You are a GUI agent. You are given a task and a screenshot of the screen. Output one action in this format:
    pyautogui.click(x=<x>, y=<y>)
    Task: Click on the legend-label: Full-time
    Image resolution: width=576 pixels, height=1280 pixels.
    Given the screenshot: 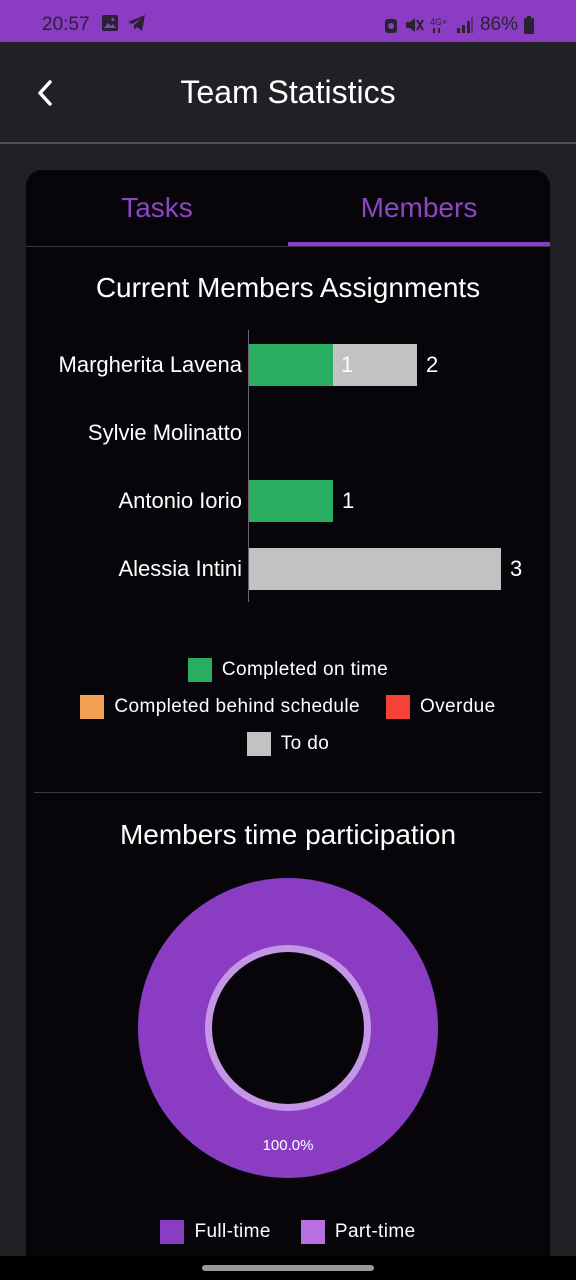 What is the action you would take?
    pyautogui.click(x=232, y=1231)
    